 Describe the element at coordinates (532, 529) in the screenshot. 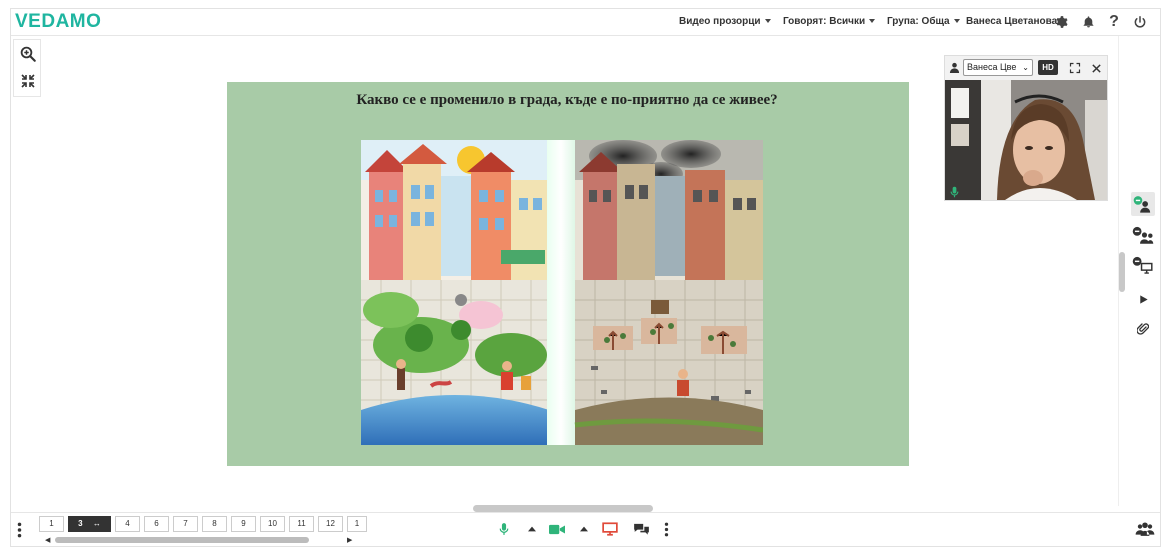

I see `mic-options-chevron-up-icon` at that location.